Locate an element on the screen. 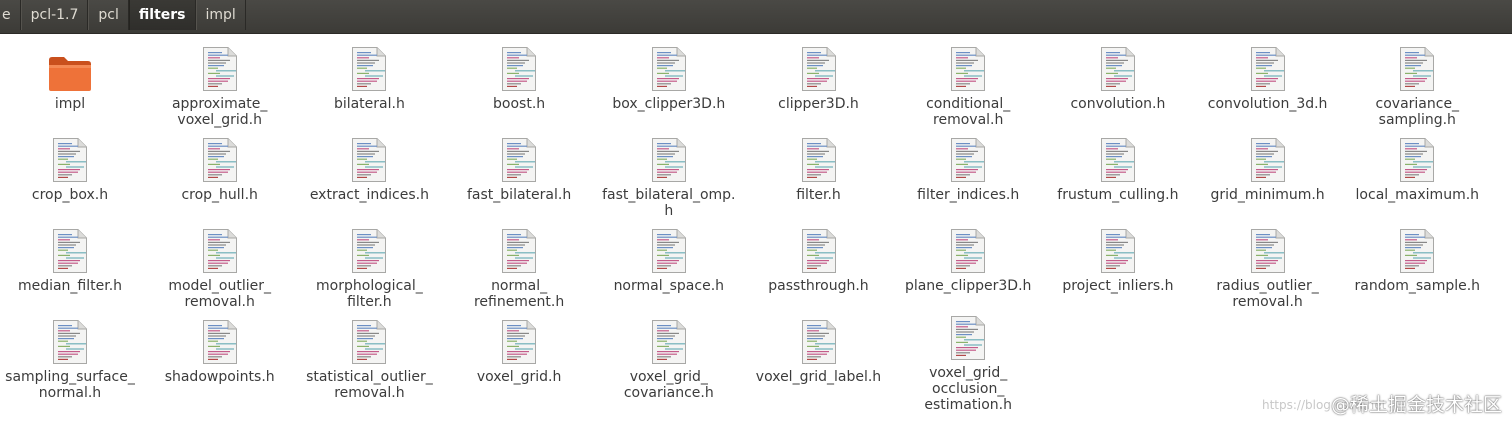 Image resolution: width=1512 pixels, height=427 pixels. file-name-label: filter.h is located at coordinates (818, 195).